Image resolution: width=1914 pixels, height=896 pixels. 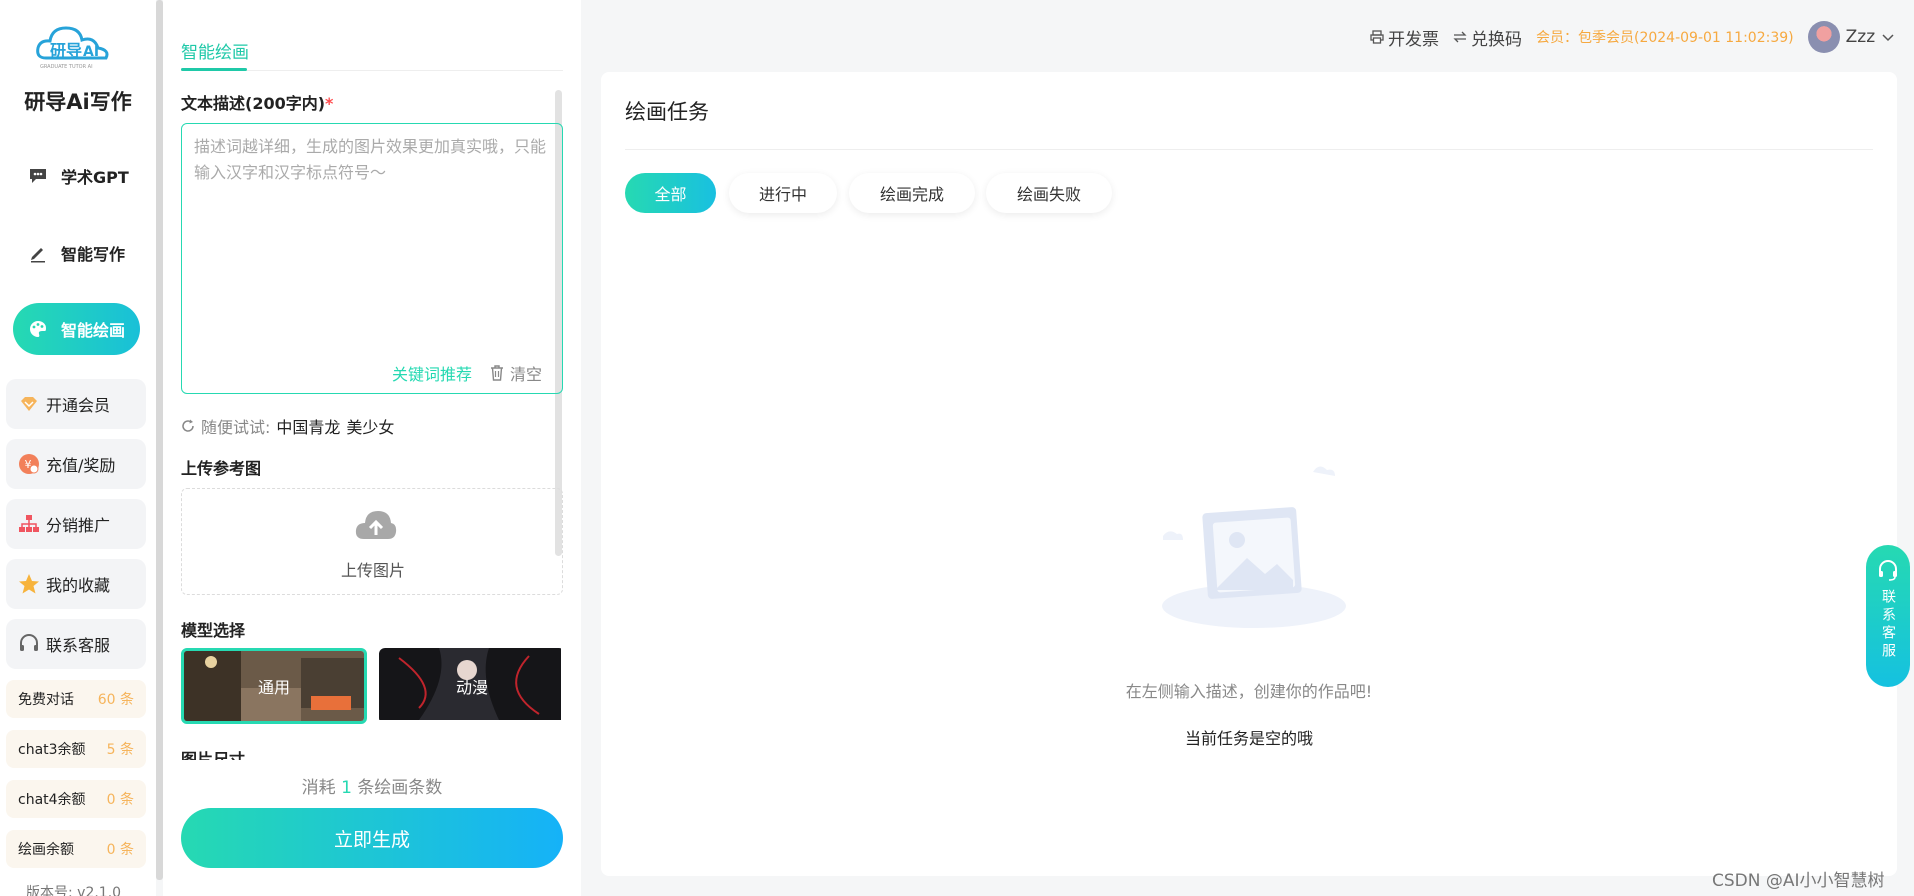 I want to click on sidebar-item-favorites: 我的收藏, so click(x=76, y=584).